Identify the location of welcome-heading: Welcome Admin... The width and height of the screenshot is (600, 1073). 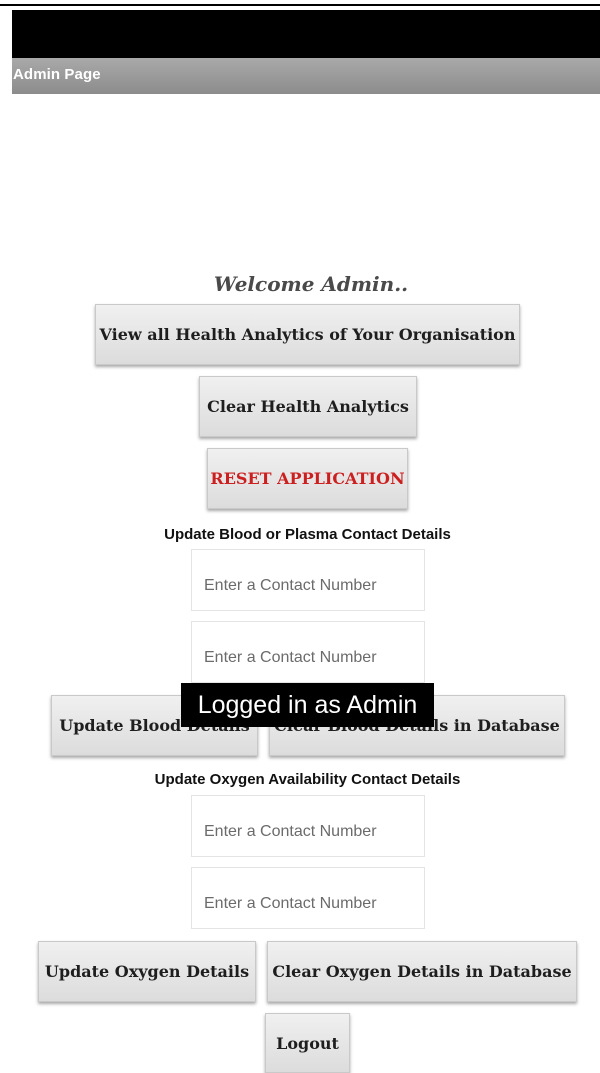
(311, 284).